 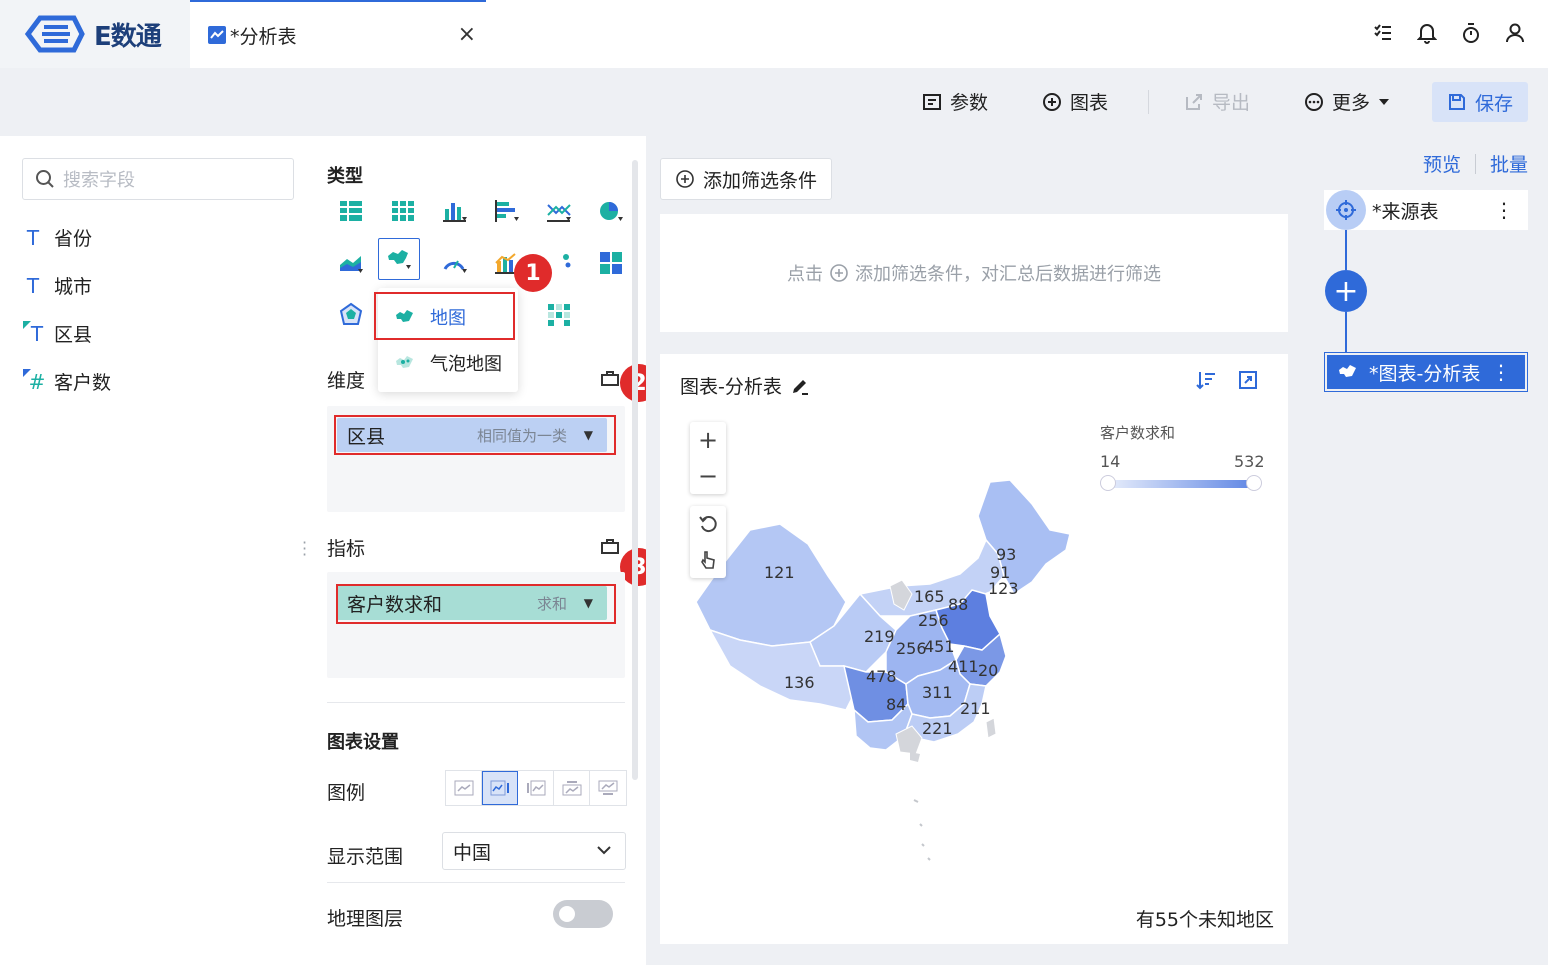 I want to click on map-label: 136, so click(x=799, y=682).